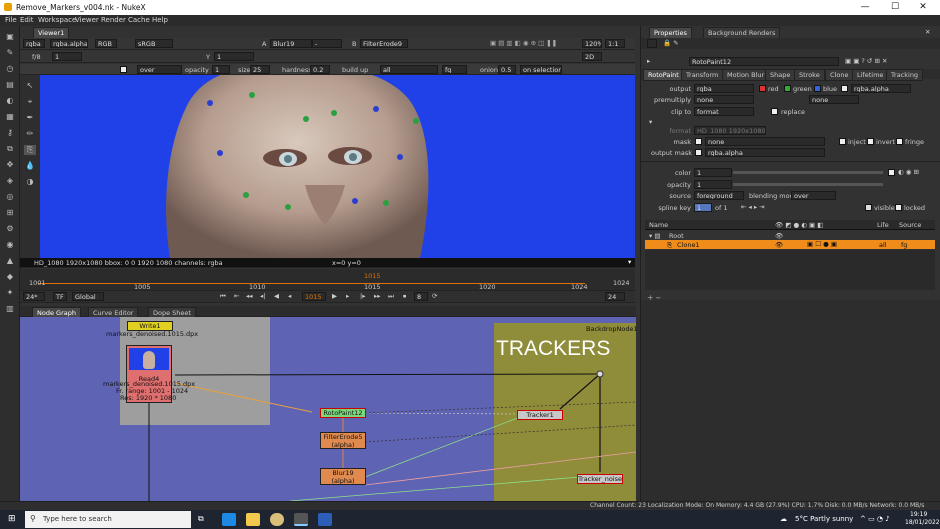 This screenshot has height=529, width=940. What do you see at coordinates (703, 207) in the screenshot?
I see `spline-key-field: 1` at bounding box center [703, 207].